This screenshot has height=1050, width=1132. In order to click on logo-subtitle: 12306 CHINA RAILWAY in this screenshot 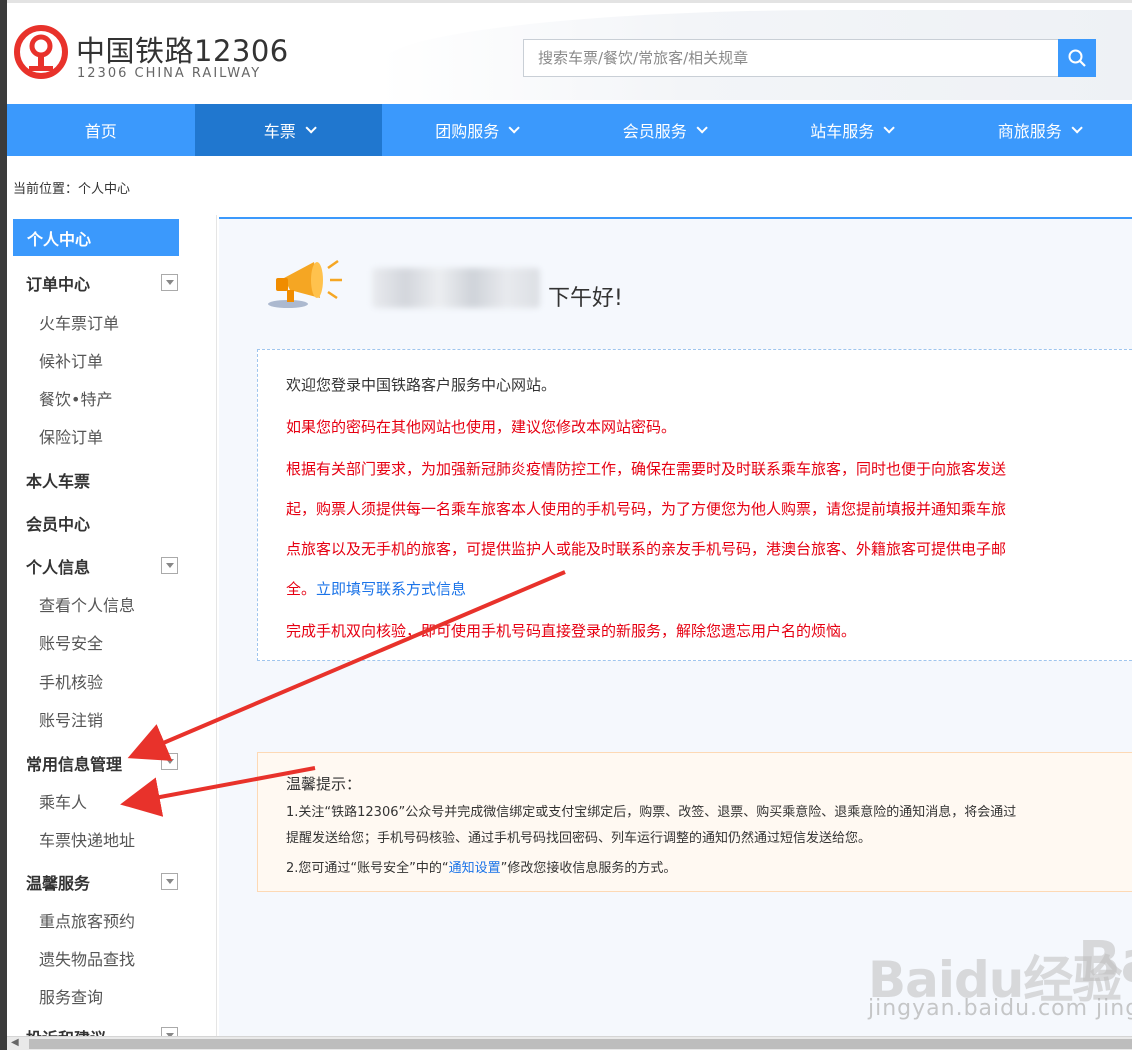, I will do `click(169, 73)`.